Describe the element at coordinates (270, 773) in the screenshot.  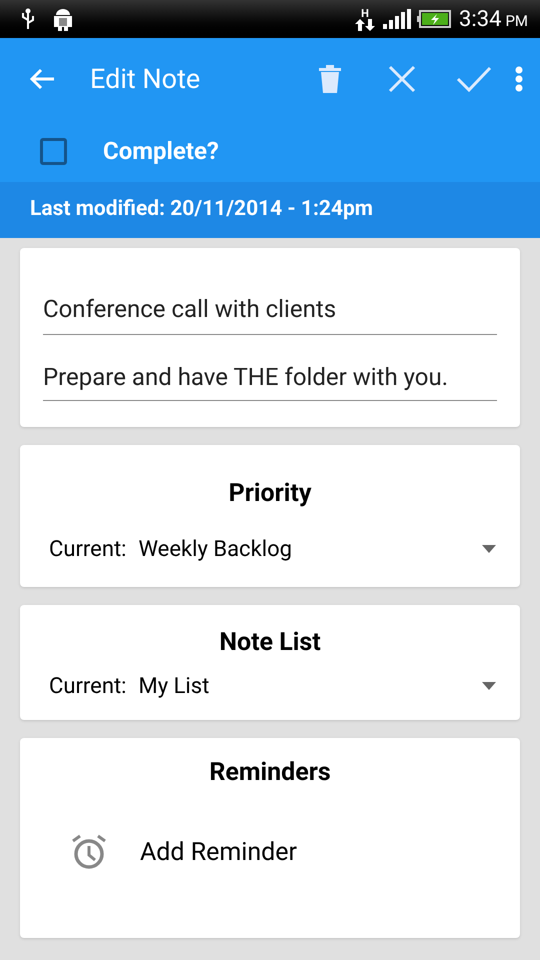
I see `card-heading: Reminders` at that location.